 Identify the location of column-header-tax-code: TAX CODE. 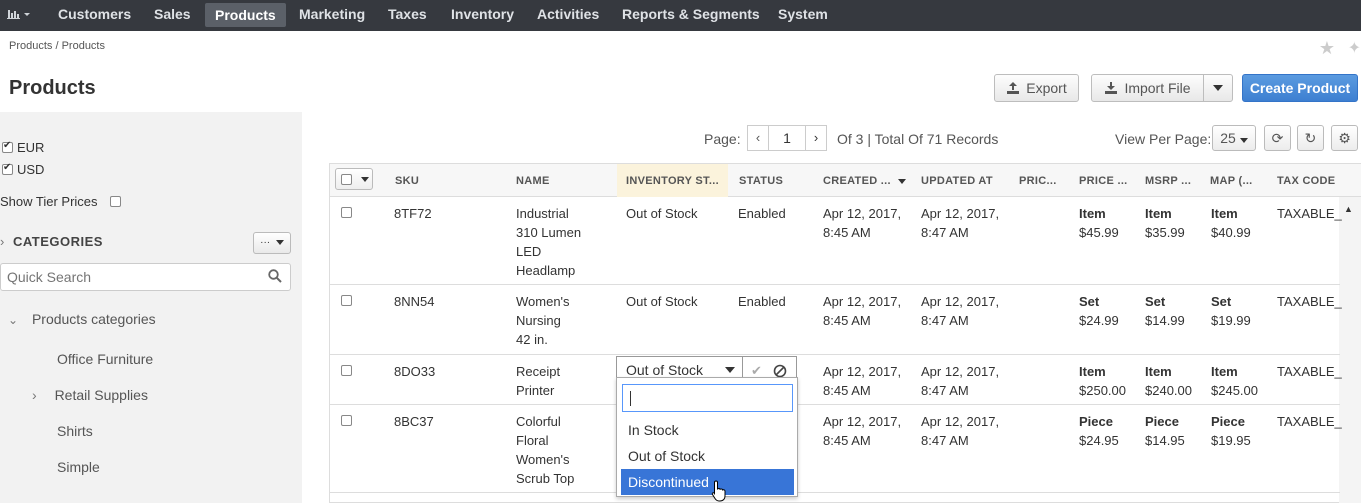
(1306, 181).